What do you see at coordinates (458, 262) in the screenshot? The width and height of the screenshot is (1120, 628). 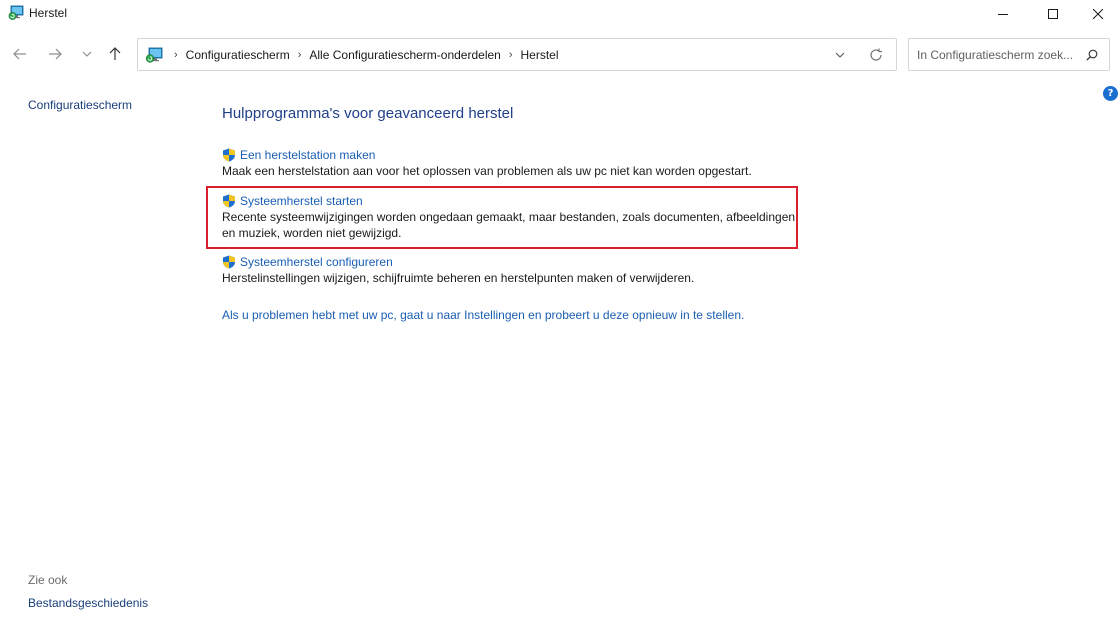 I see `configure-system-restore-link: Systeemherstel configureren` at bounding box center [458, 262].